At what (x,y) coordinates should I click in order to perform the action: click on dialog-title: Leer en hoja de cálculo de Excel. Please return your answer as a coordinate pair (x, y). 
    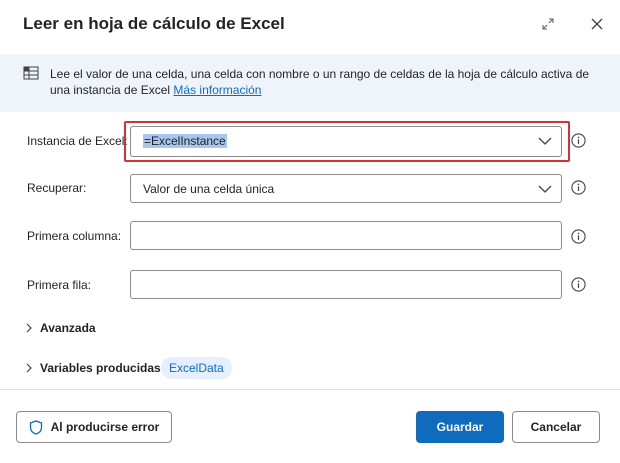
    Looking at the image, I should click on (154, 23).